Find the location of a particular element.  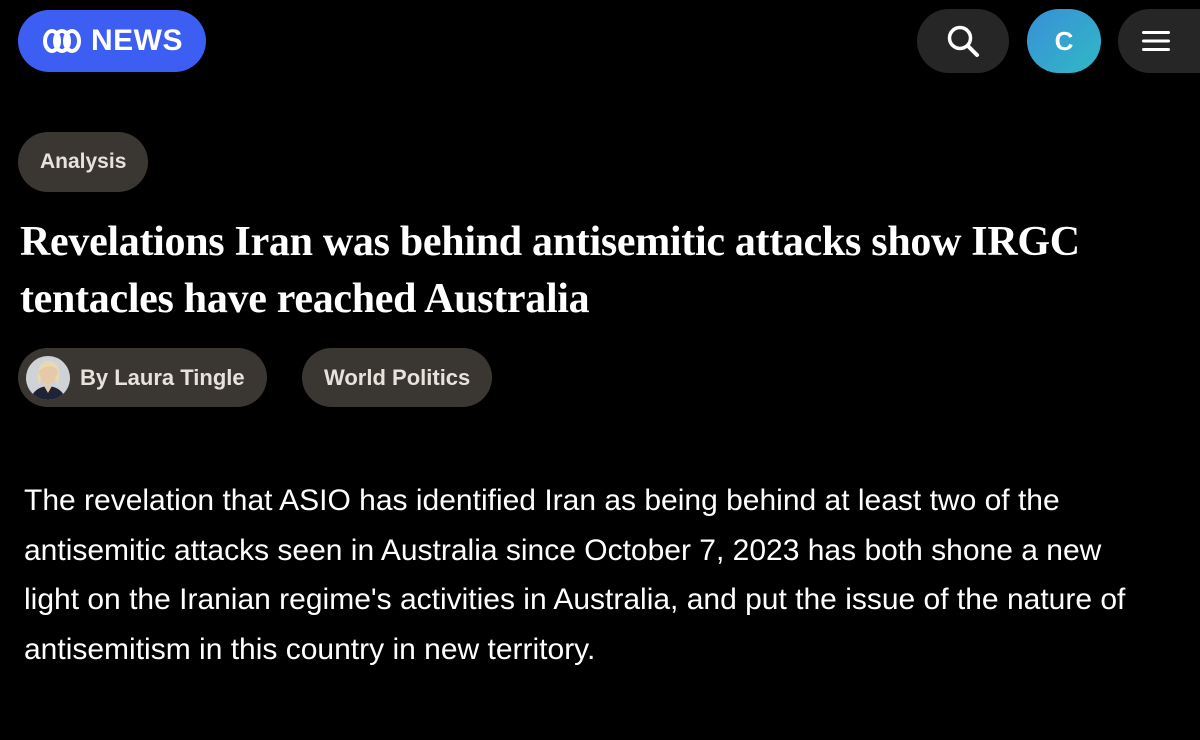

topic-world-politics-button: World Politics is located at coordinates (397, 377).